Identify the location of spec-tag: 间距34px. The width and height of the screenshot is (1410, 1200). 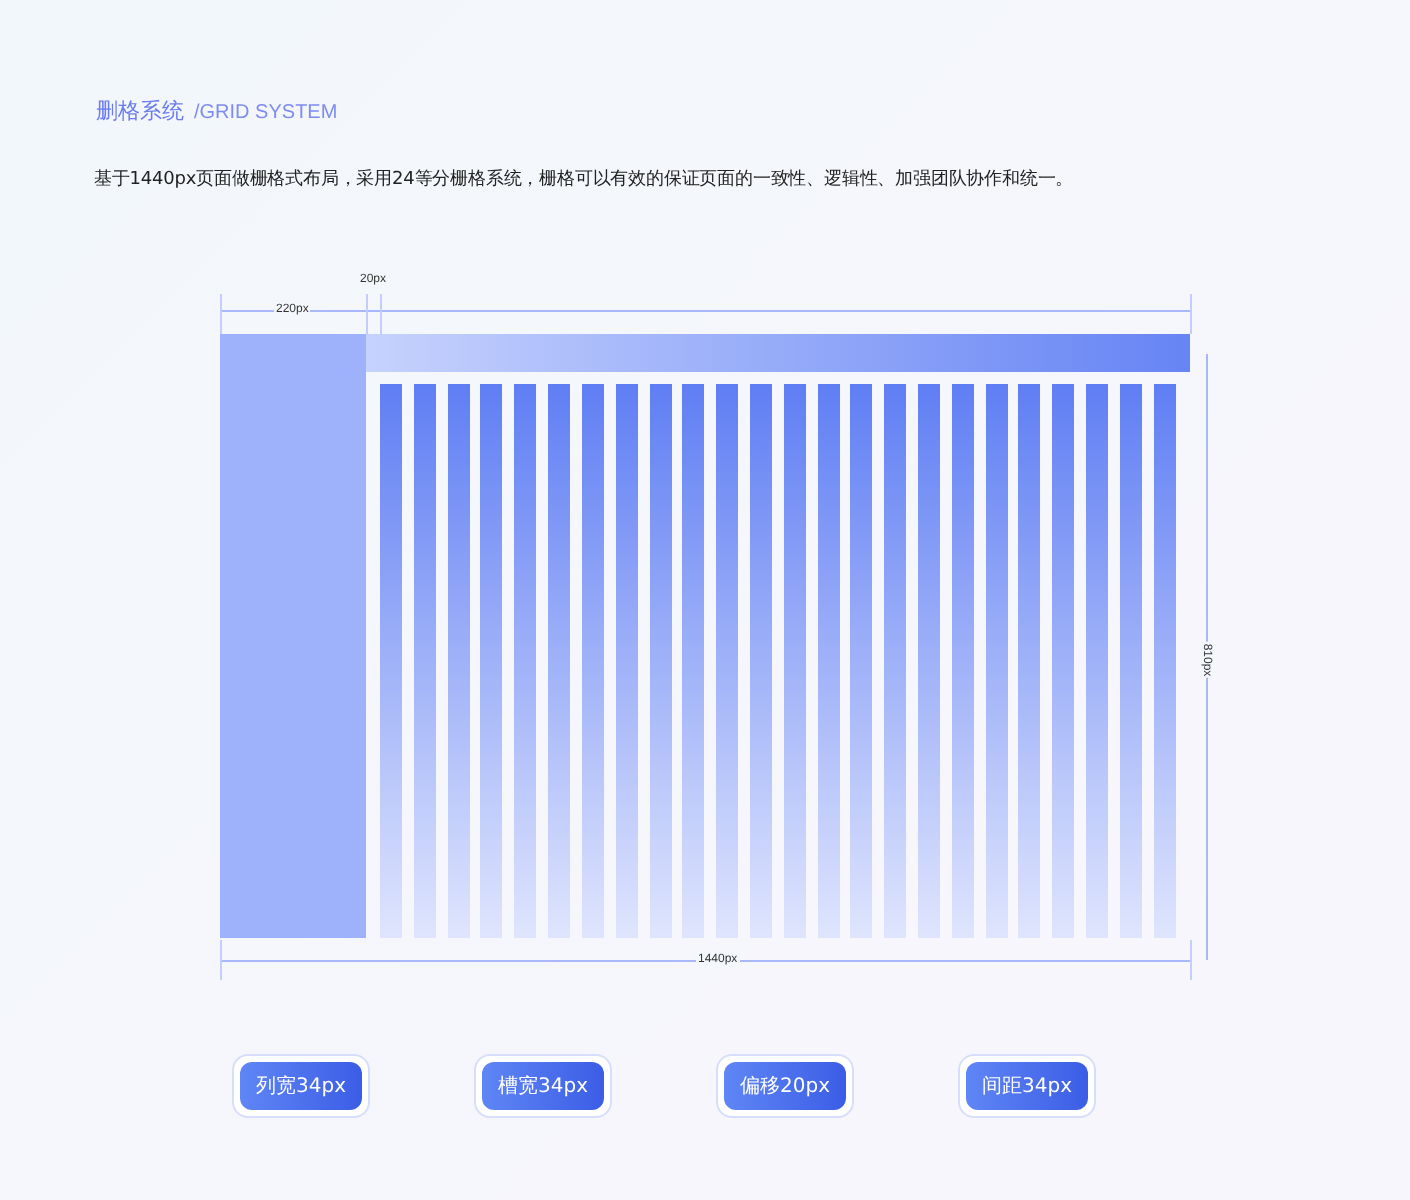
(1027, 1086).